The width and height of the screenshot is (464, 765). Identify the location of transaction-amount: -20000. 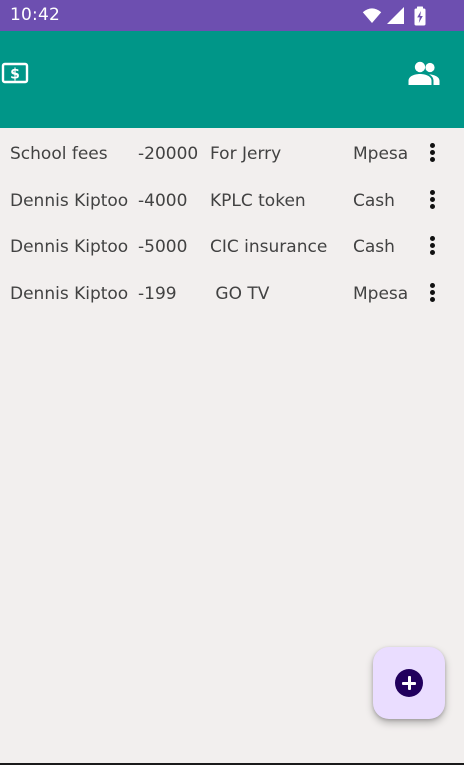
(168, 154).